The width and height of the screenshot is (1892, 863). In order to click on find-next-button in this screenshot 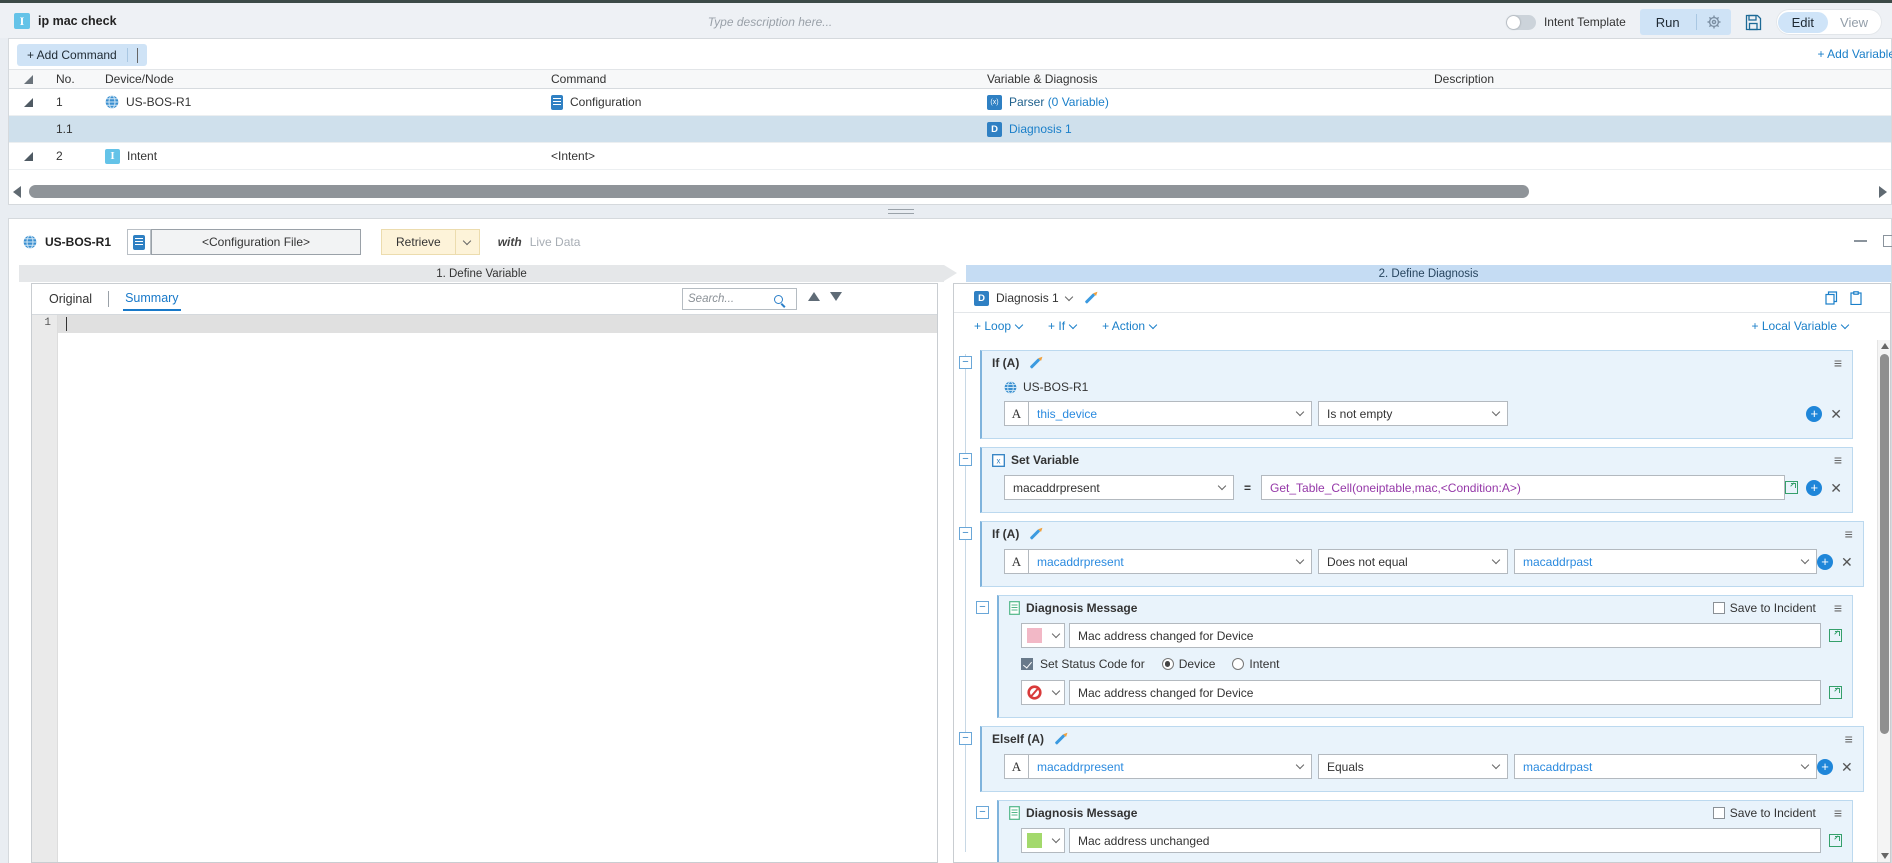, I will do `click(836, 296)`.